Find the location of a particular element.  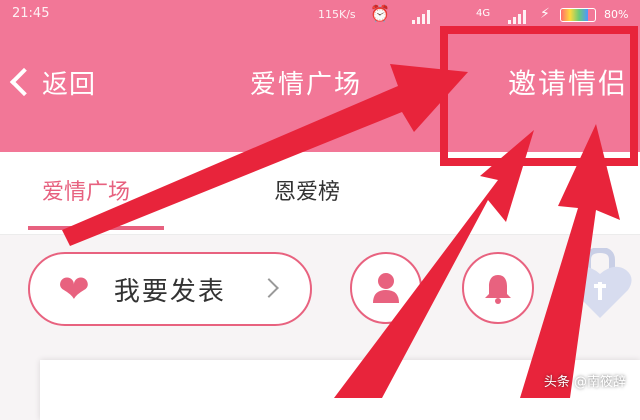

back-button: 返回 is located at coordinates (50, 82).